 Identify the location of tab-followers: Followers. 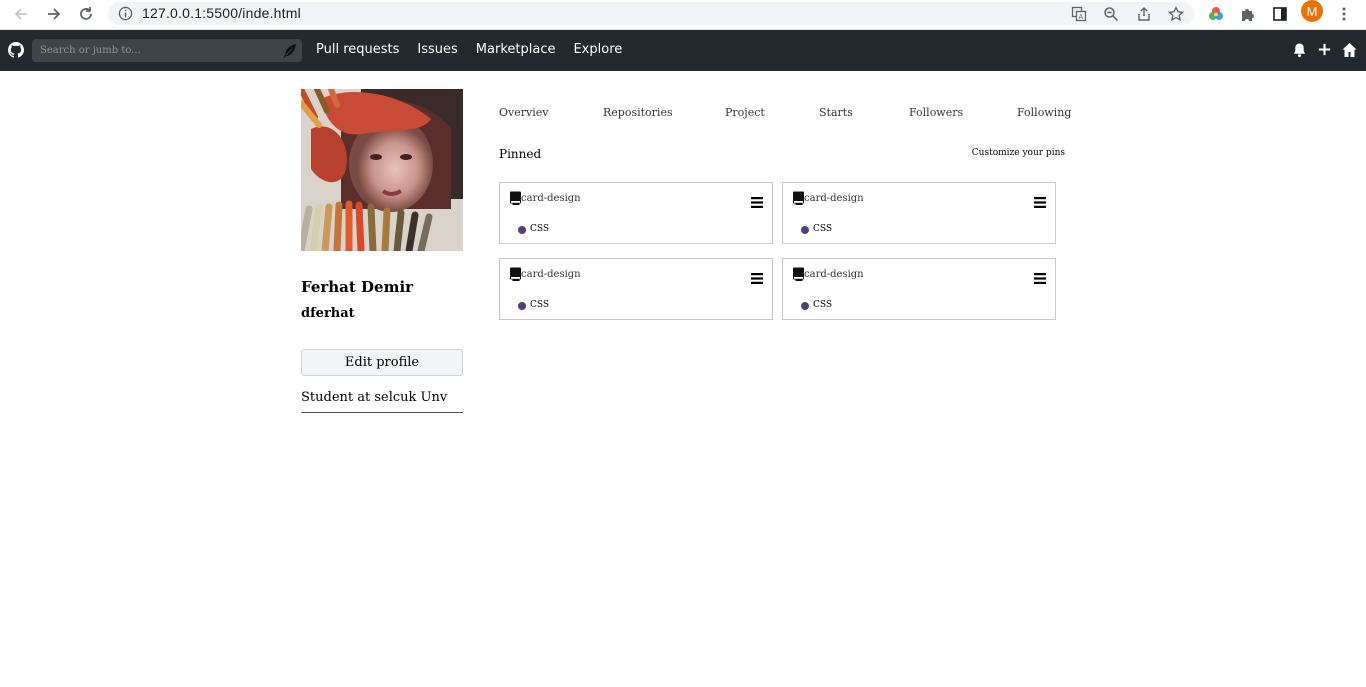
(936, 112).